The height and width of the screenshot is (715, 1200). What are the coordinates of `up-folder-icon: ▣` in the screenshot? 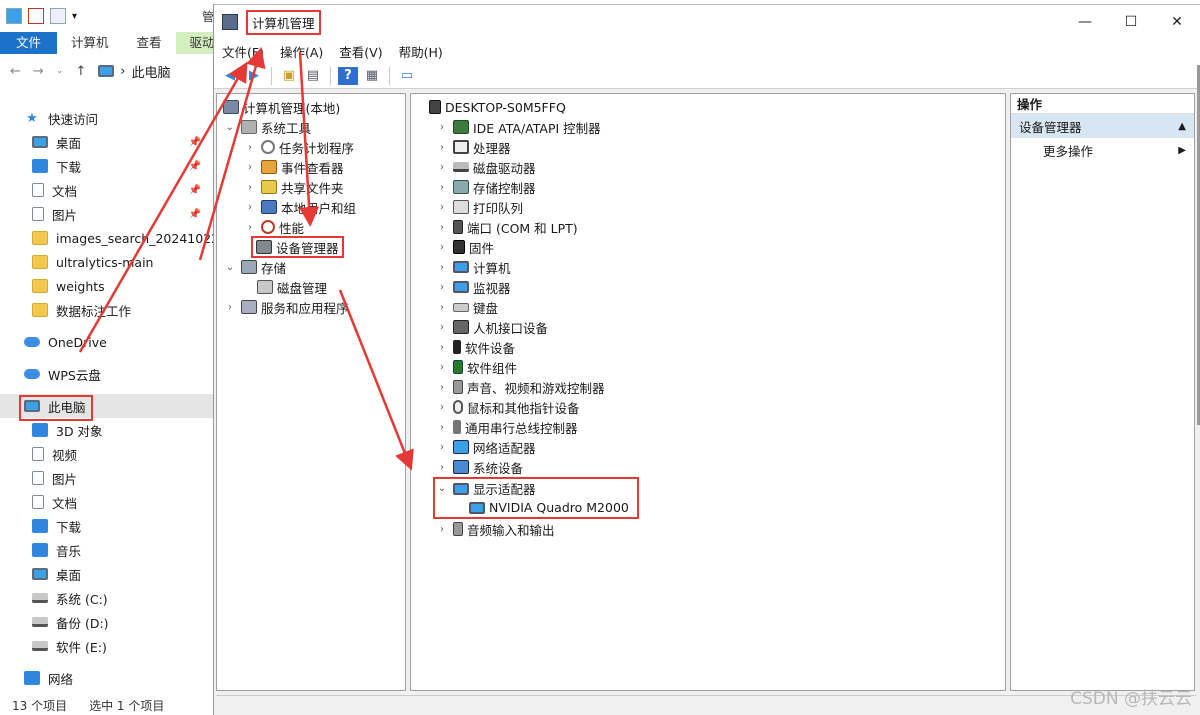 It's located at (289, 76).